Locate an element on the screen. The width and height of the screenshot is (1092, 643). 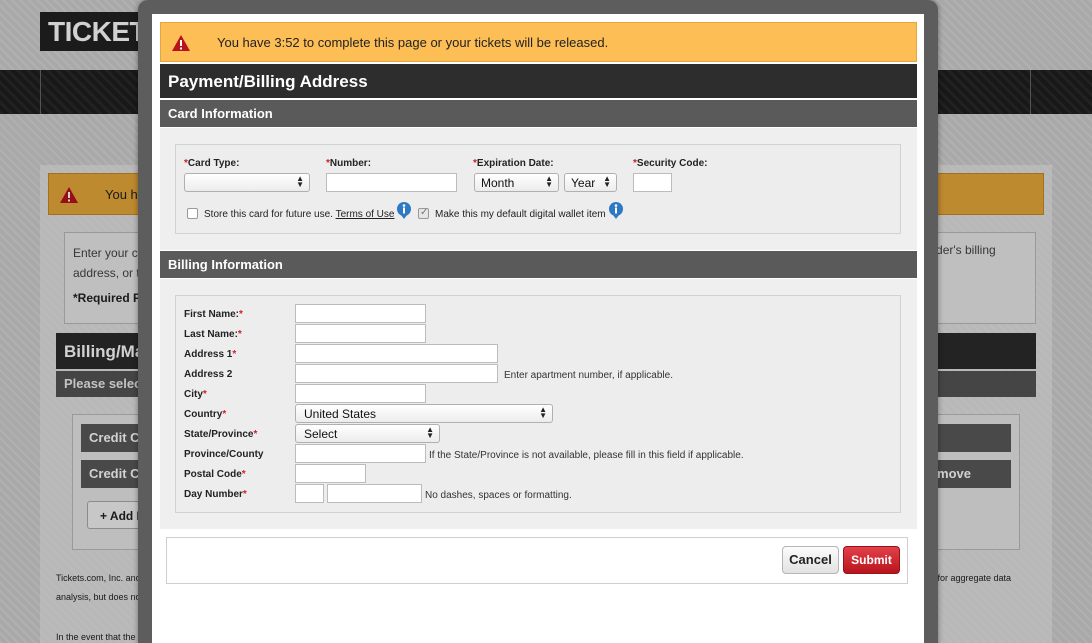
card-type-select: ▲ ▼ is located at coordinates (247, 182).